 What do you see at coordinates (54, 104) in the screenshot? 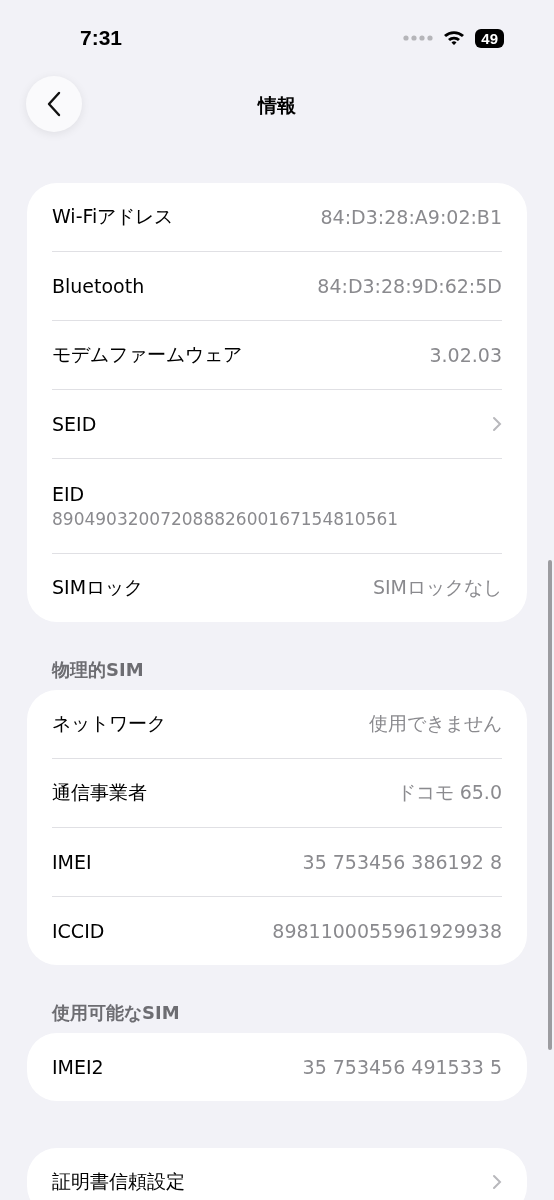
I see `back-chevron-icon` at bounding box center [54, 104].